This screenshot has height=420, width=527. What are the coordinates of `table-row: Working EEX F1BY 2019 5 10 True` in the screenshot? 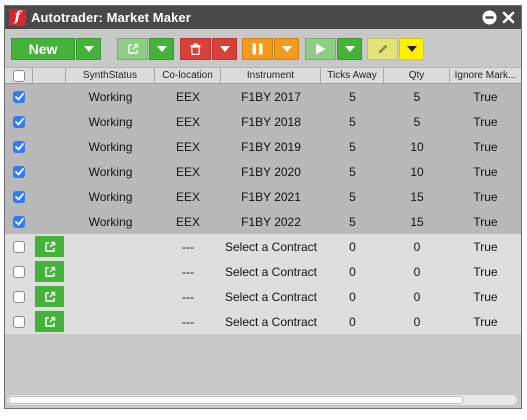 It's located at (263, 146).